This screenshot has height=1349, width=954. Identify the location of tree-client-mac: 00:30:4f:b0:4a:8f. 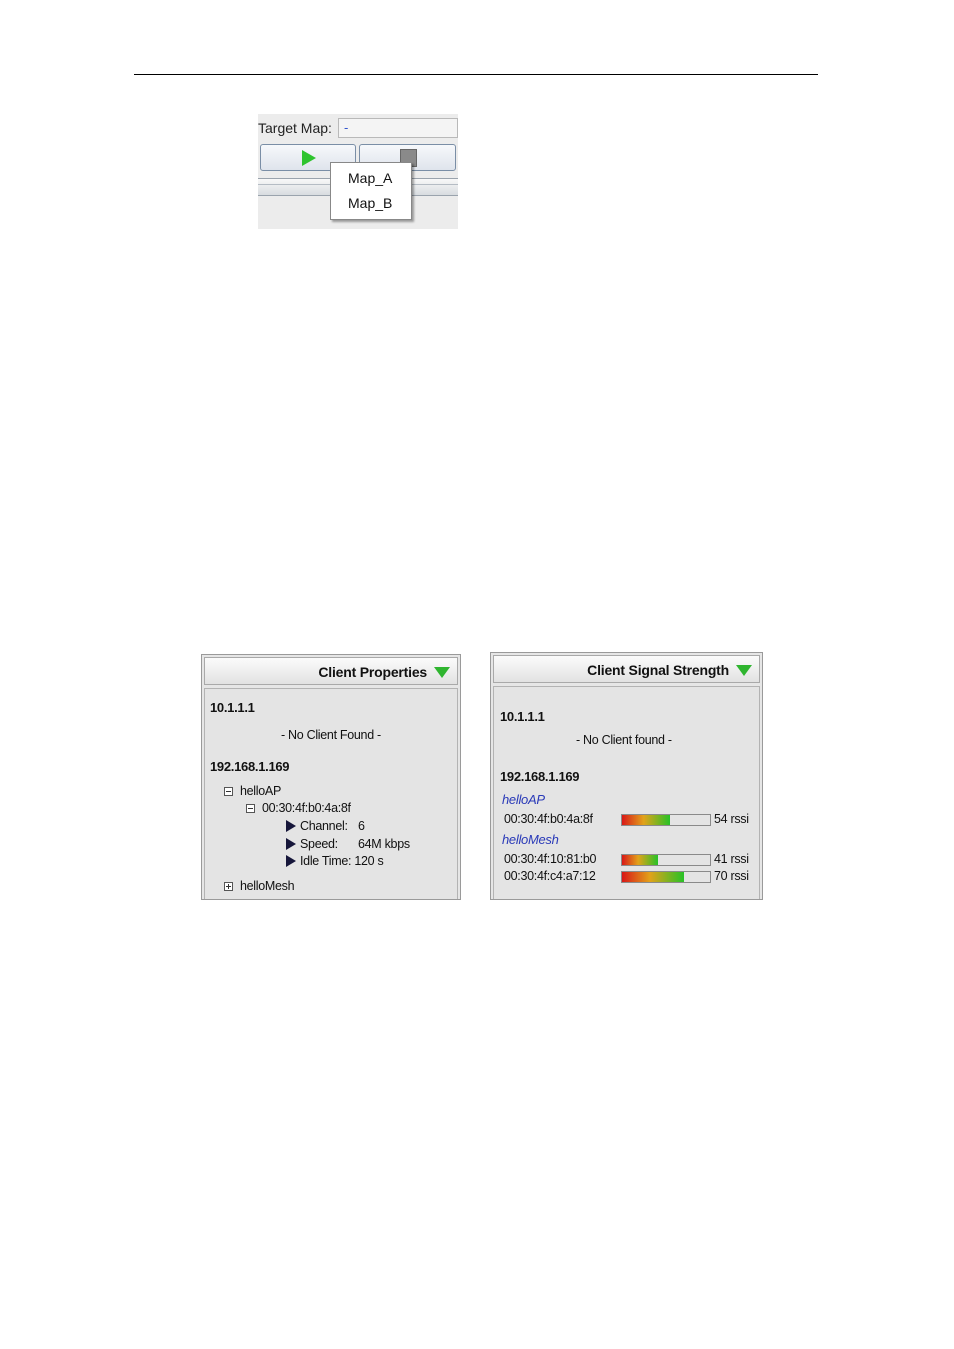
(306, 808).